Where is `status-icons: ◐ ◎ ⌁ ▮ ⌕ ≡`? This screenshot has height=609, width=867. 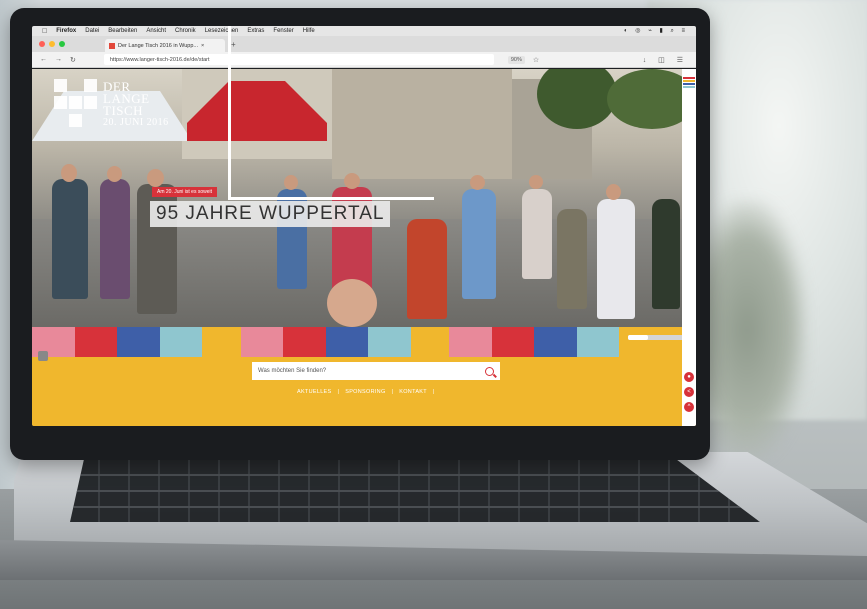 status-icons: ◐ ◎ ⌁ ▮ ⌕ ≡ is located at coordinates (656, 31).